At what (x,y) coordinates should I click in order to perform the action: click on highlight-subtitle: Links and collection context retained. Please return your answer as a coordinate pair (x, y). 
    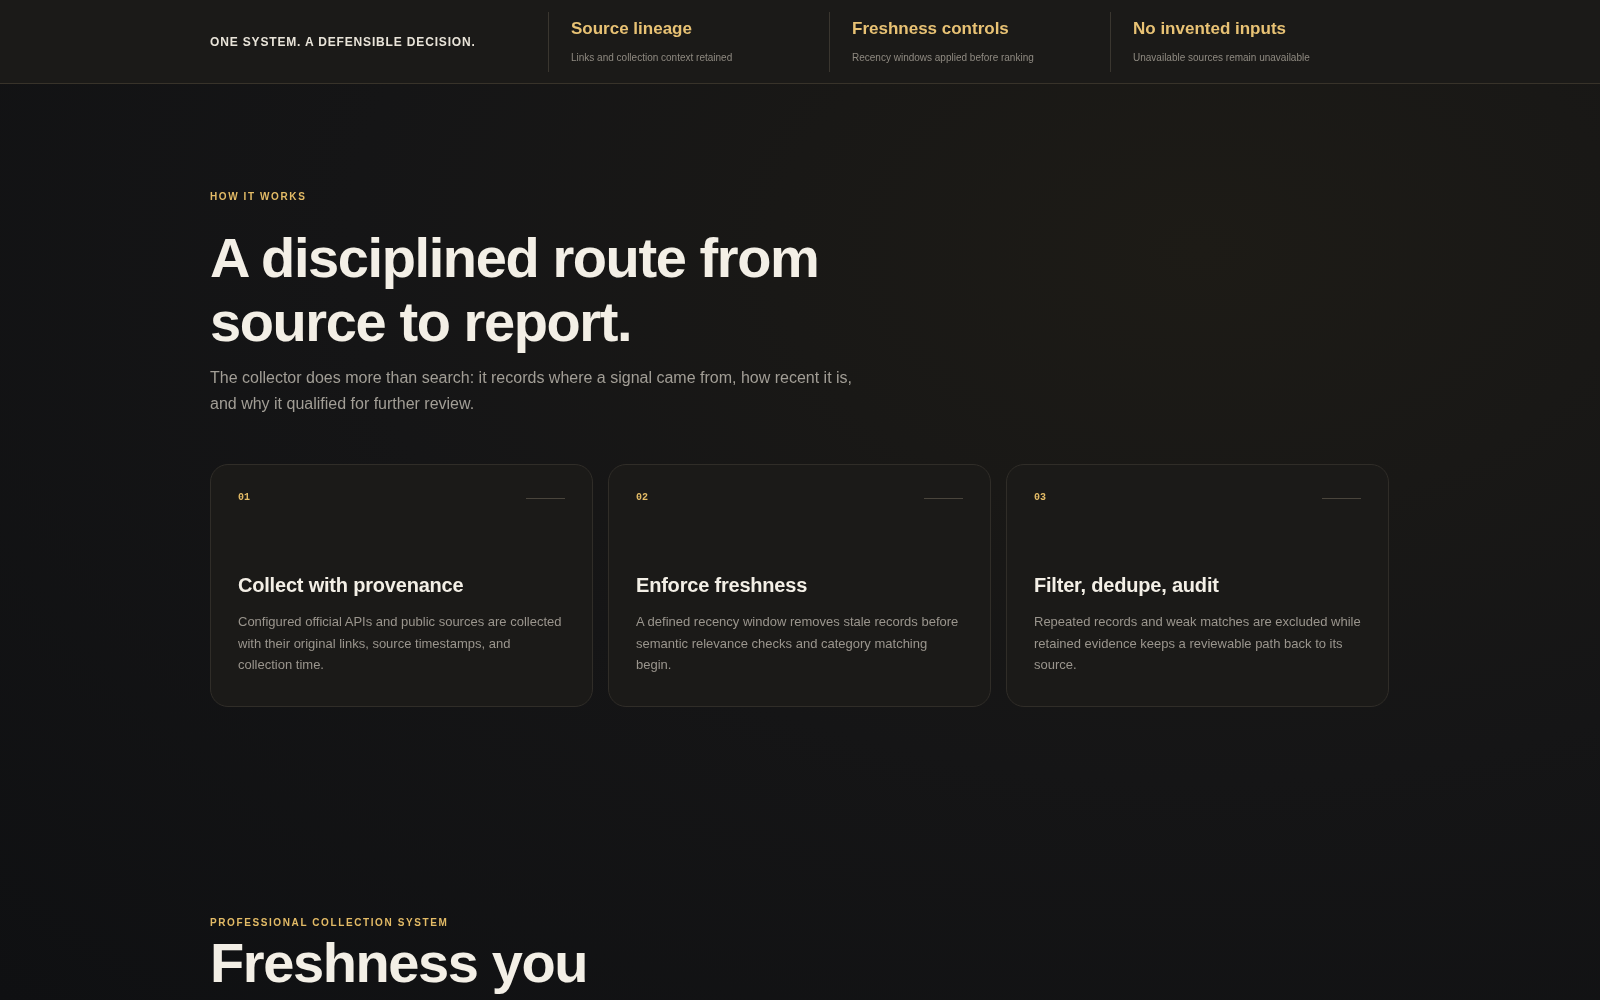
    Looking at the image, I should click on (652, 58).